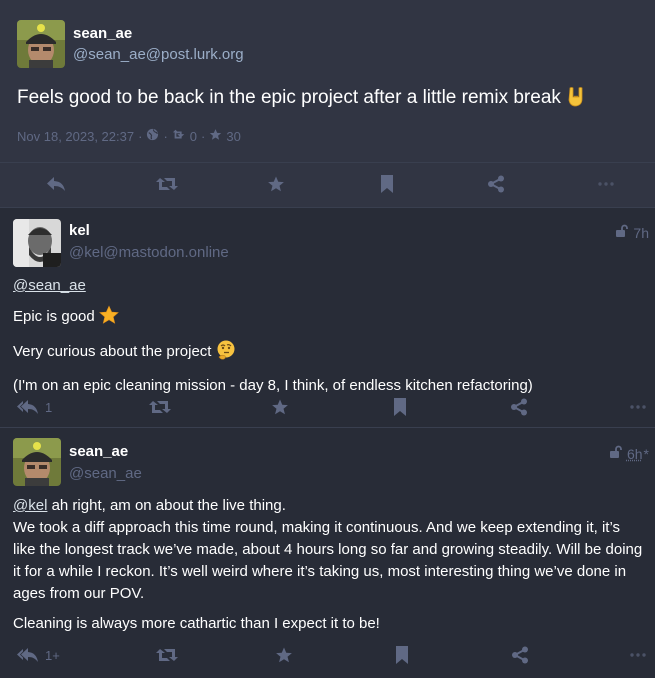  Describe the element at coordinates (158, 54) in the screenshot. I see `account-handle: @sean_ae@post.lurk.org` at that location.